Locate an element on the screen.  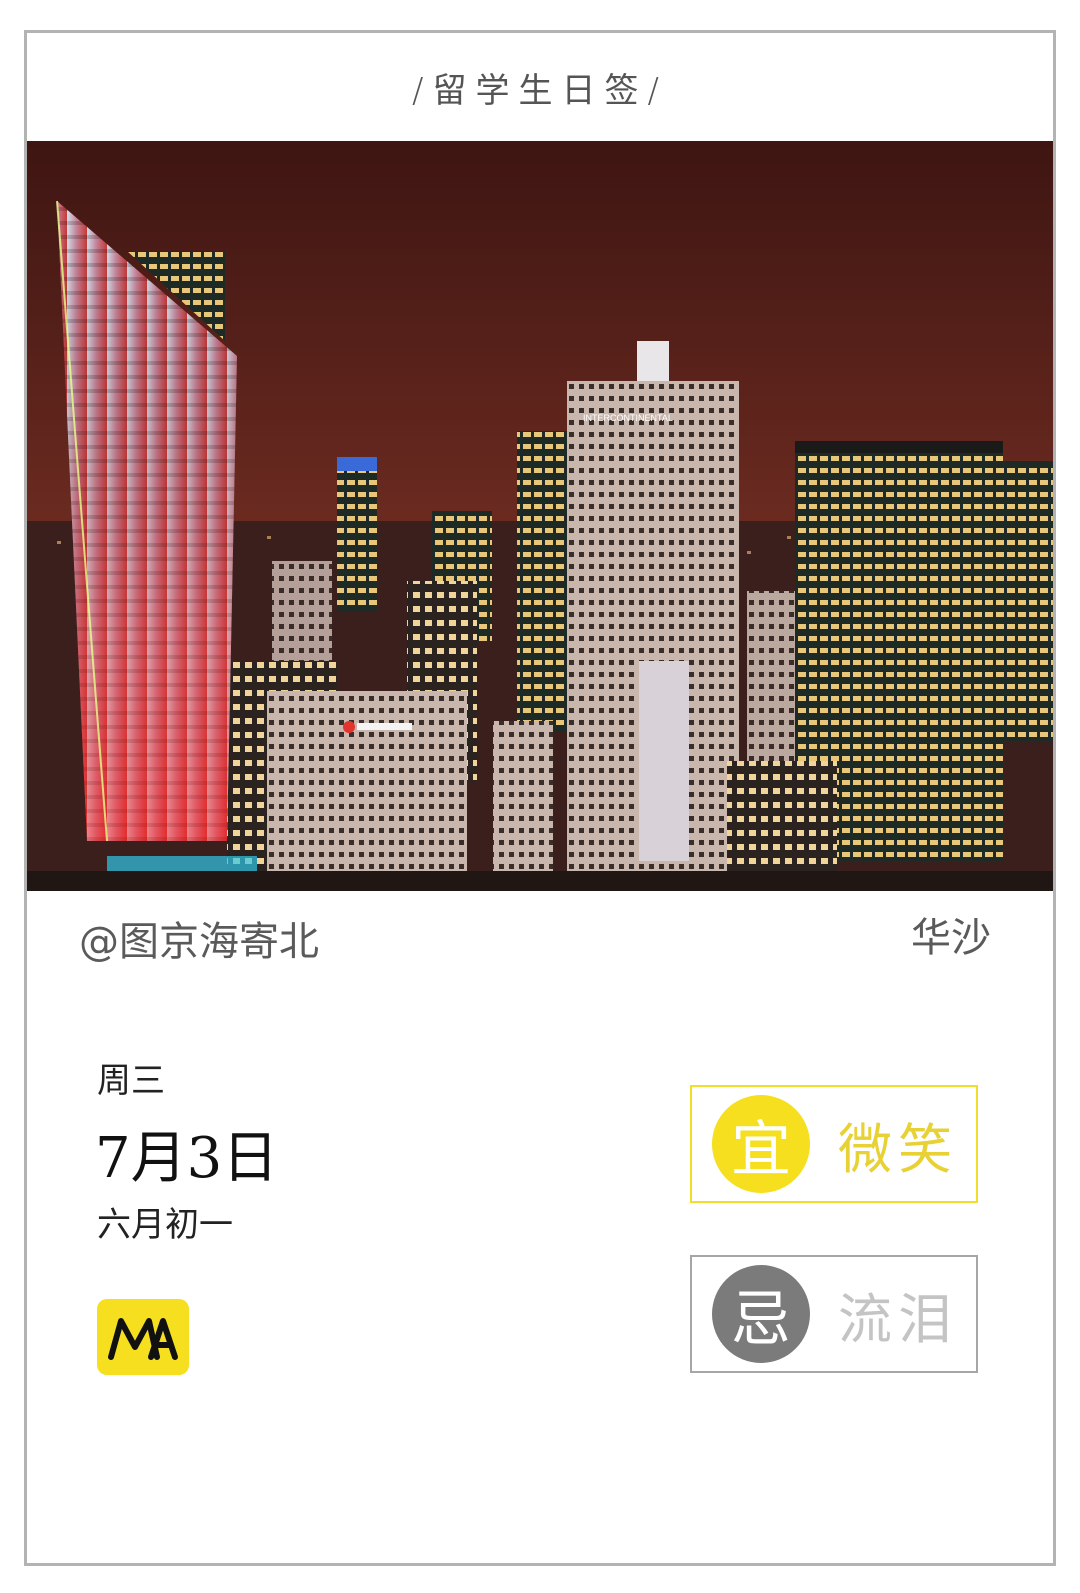
dont-text: 流泪 is located at coordinates (898, 1319).